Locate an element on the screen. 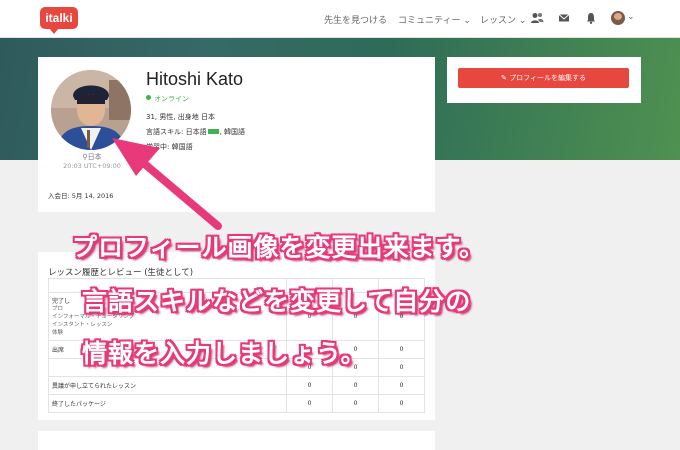  annotation-line-2: 言語スキルなどを変更して自分の is located at coordinates (277, 301).